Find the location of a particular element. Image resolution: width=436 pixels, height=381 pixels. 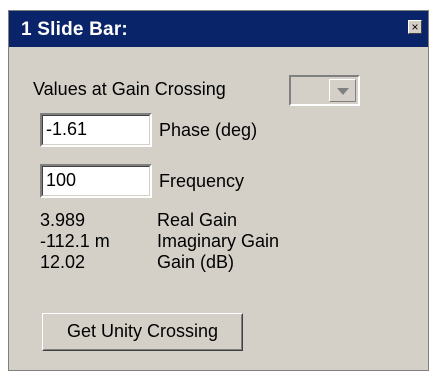

title-bar: 1 Slide Bar: × is located at coordinates (218, 29).